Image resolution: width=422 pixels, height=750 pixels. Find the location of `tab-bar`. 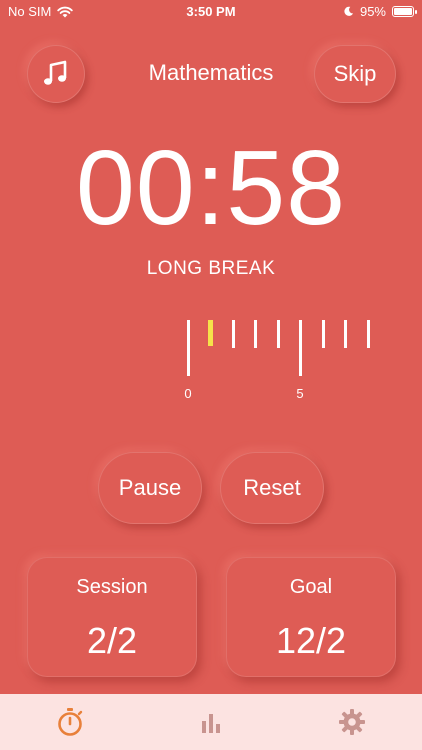

tab-bar is located at coordinates (211, 722).